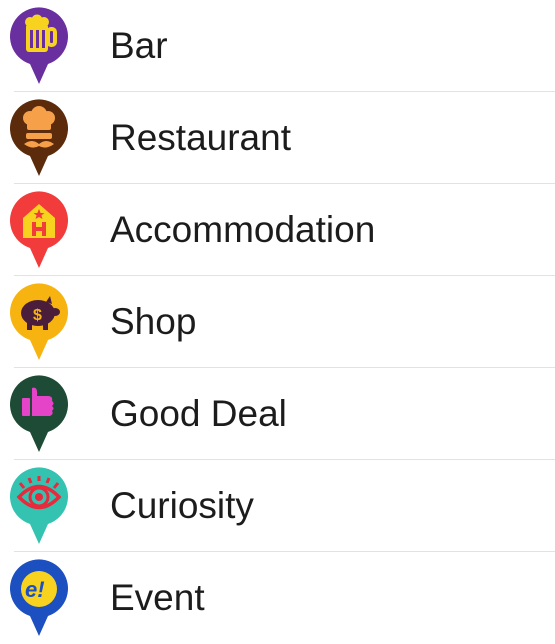 Image resolution: width=555 pixels, height=644 pixels. I want to click on category-label: Accommodation, so click(243, 229).